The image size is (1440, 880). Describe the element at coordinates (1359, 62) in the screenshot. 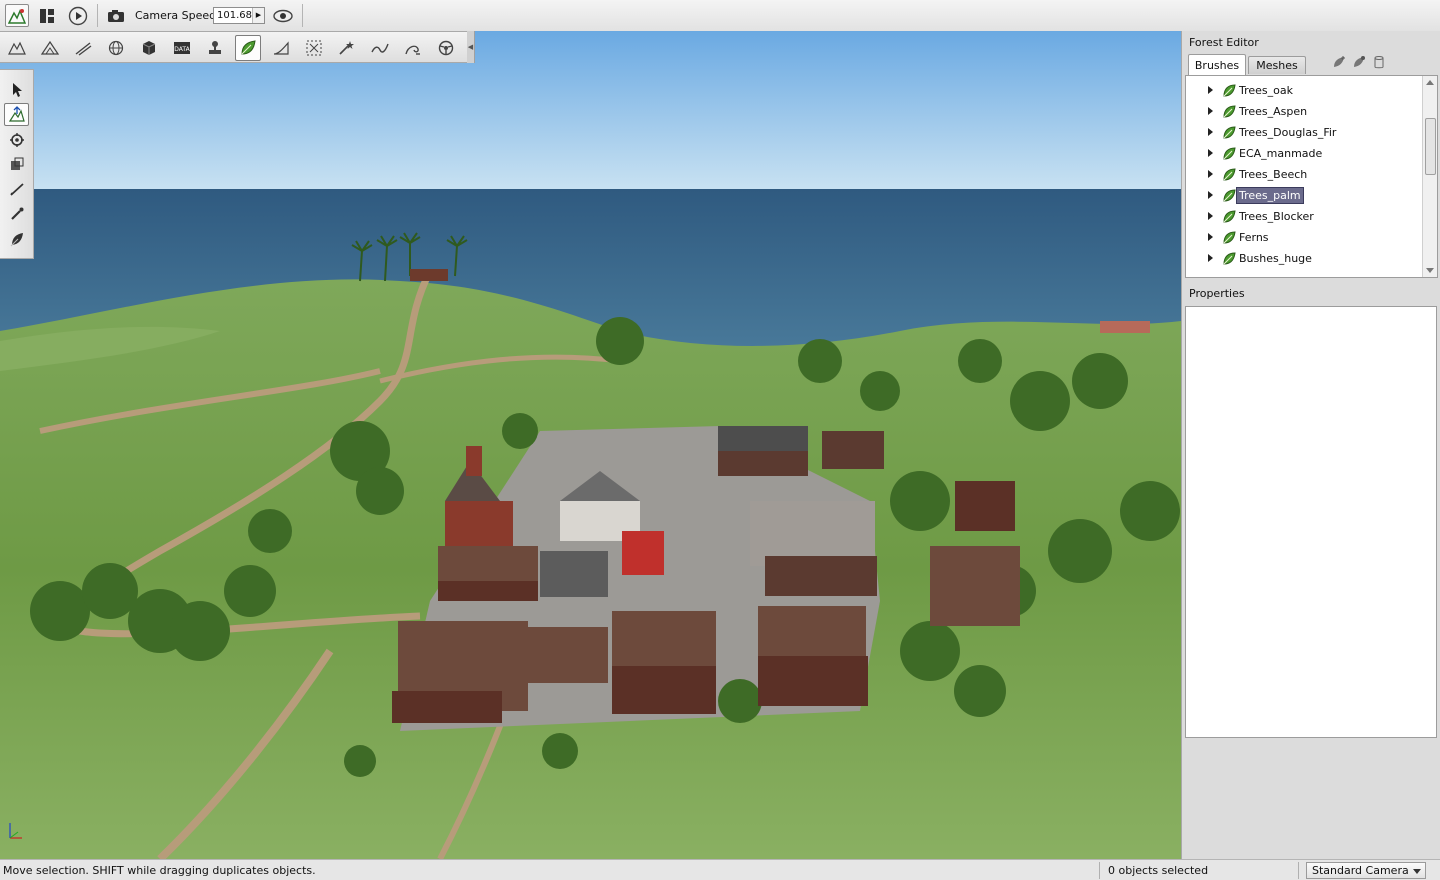

I see `new-element-icon` at that location.